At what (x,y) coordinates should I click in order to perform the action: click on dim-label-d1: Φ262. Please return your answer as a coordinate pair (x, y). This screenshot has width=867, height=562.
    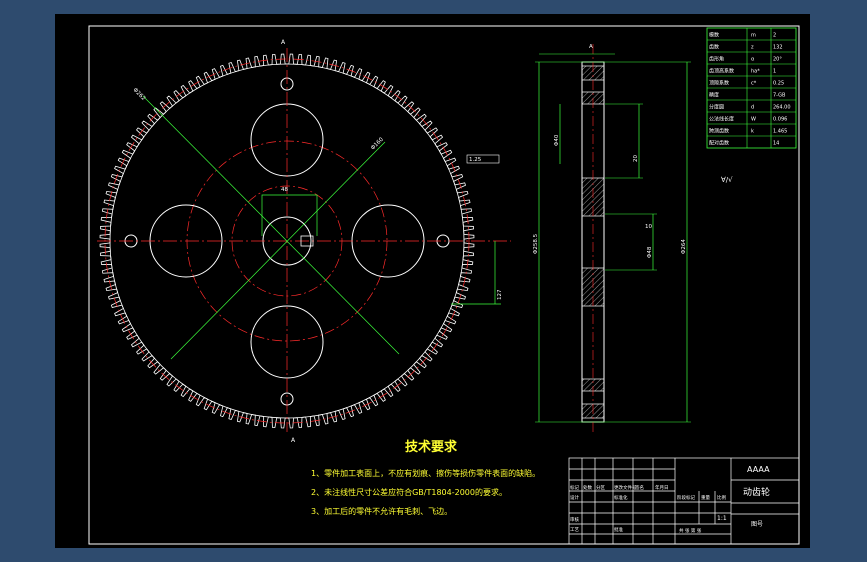
    Looking at the image, I should click on (139, 94).